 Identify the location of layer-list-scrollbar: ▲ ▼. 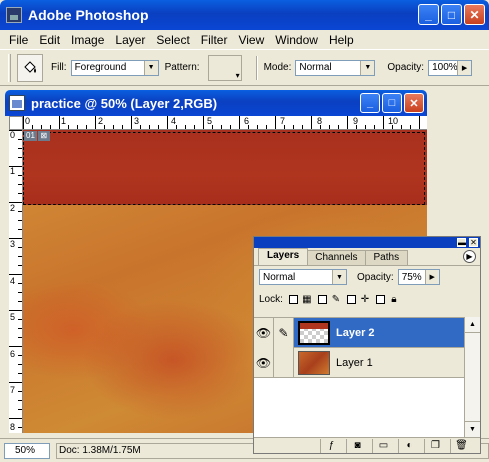
(472, 377).